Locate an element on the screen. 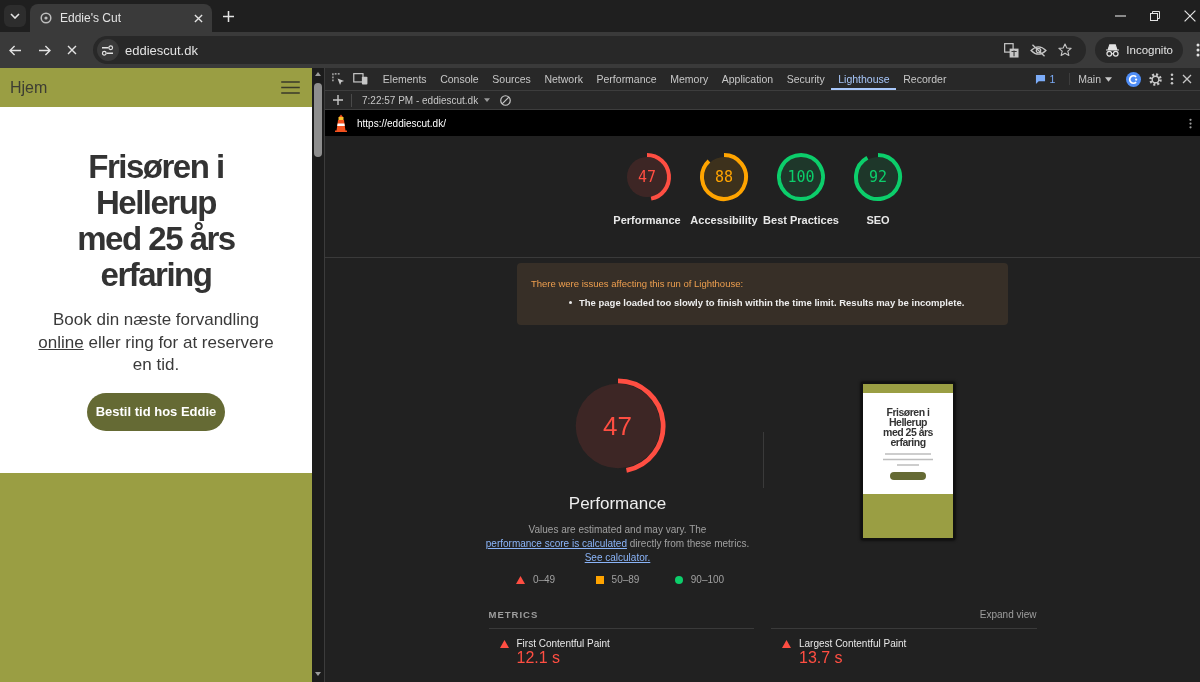  report-dropdown: 7:22:57 PM - eddiescut.dk is located at coordinates (426, 100).